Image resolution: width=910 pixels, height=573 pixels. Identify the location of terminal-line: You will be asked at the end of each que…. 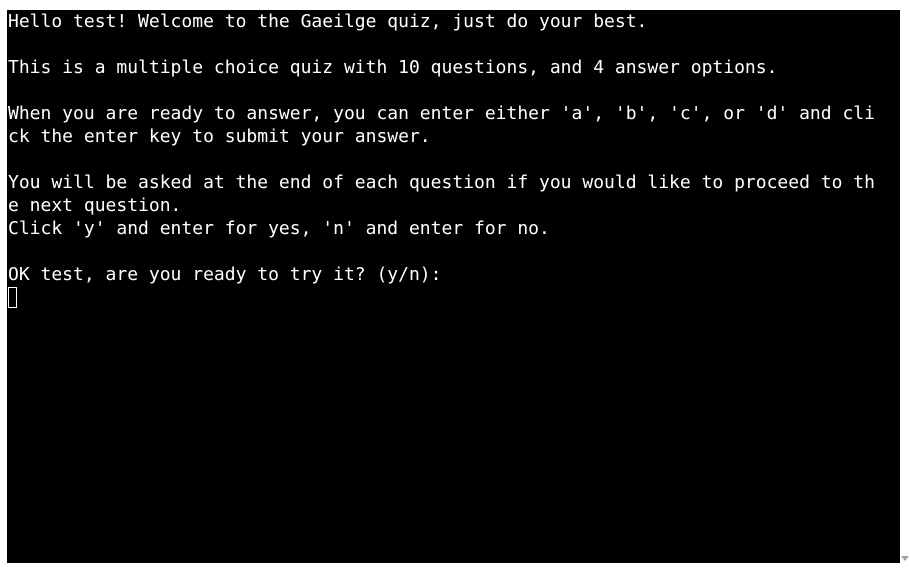
(441, 182).